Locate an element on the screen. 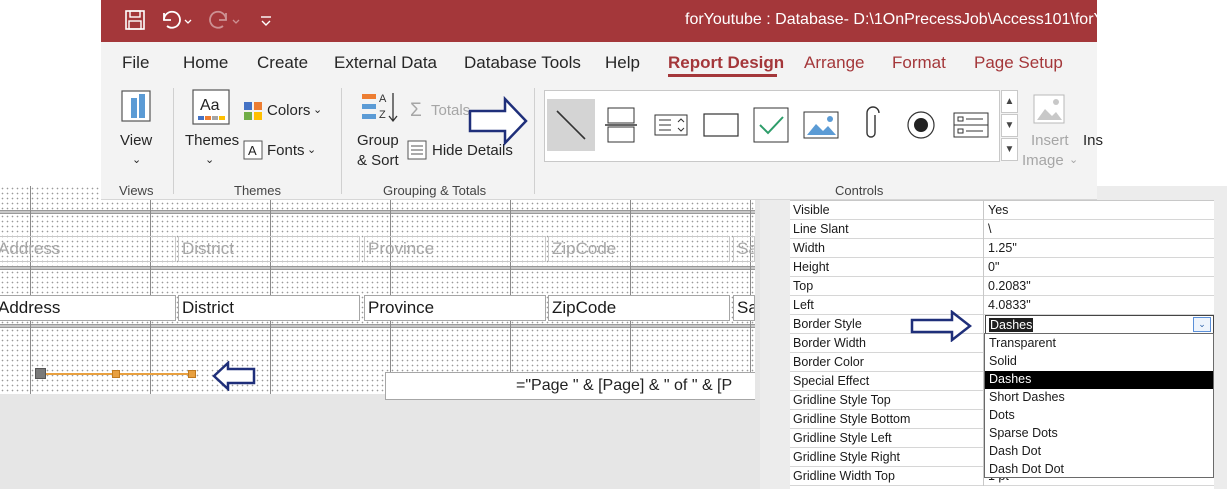  dropdown-option: Short Dashes is located at coordinates (1099, 398).